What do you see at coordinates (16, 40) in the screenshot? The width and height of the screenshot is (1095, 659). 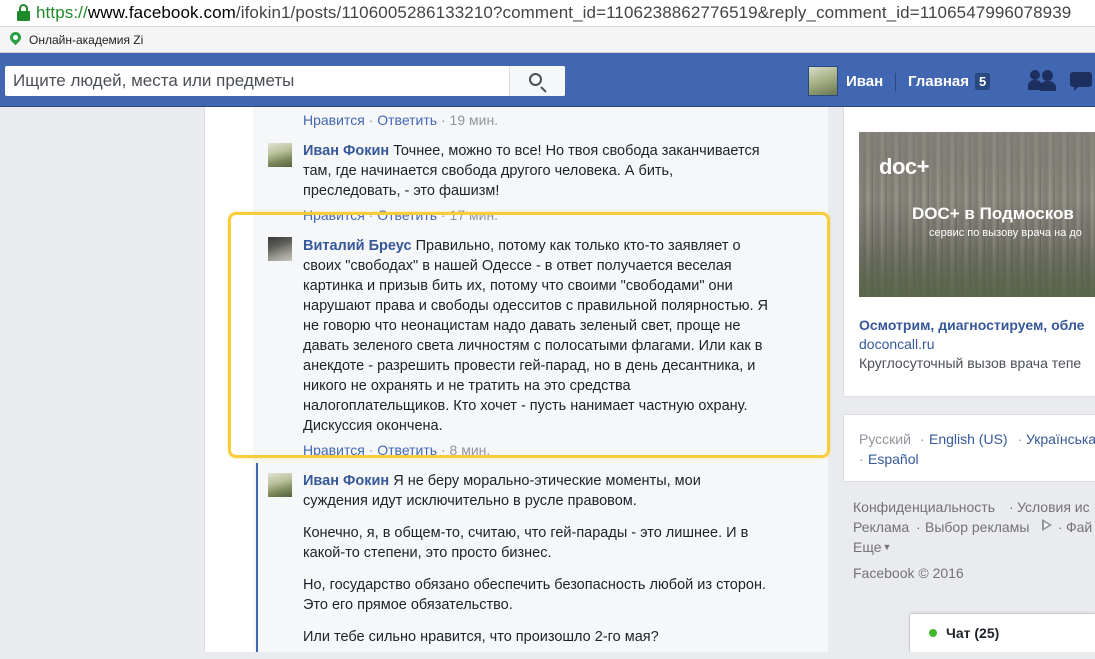 I see `map-pin-icon` at bounding box center [16, 40].